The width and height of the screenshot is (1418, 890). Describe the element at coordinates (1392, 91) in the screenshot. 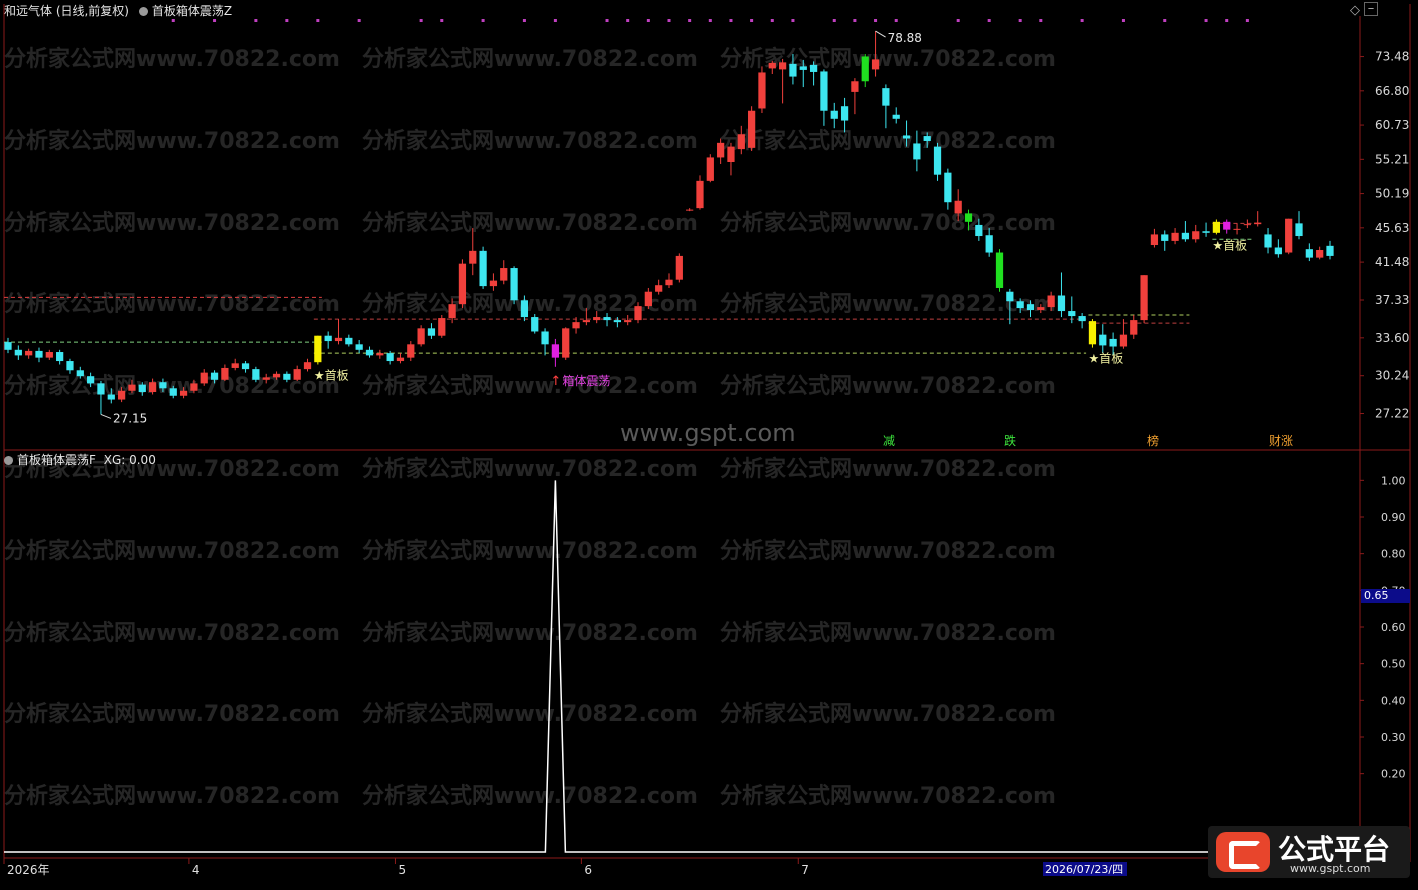

I see `price-tick-label: 66.80` at that location.